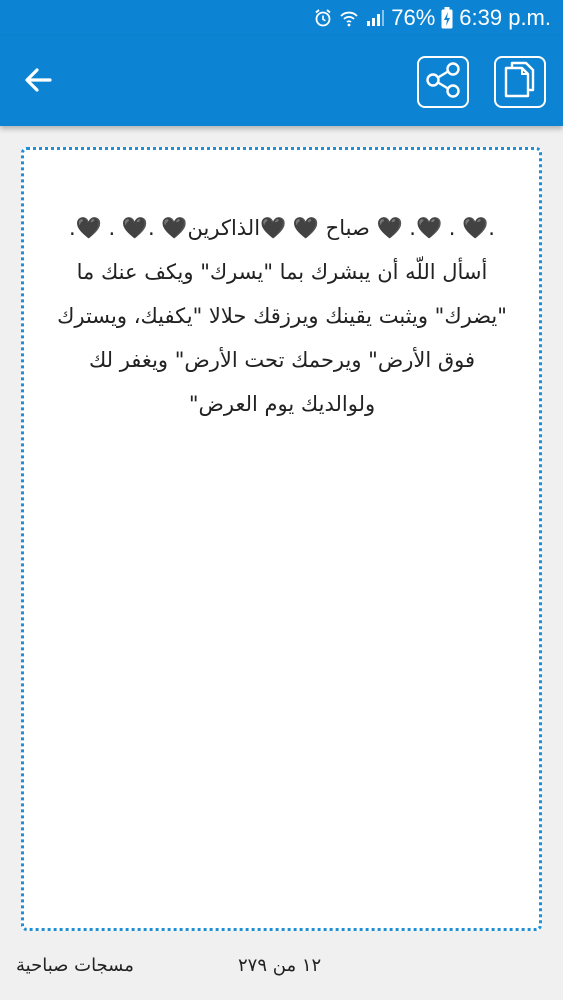 This screenshot has width=563, height=1000. What do you see at coordinates (349, 18) in the screenshot?
I see `wifi-icon` at bounding box center [349, 18].